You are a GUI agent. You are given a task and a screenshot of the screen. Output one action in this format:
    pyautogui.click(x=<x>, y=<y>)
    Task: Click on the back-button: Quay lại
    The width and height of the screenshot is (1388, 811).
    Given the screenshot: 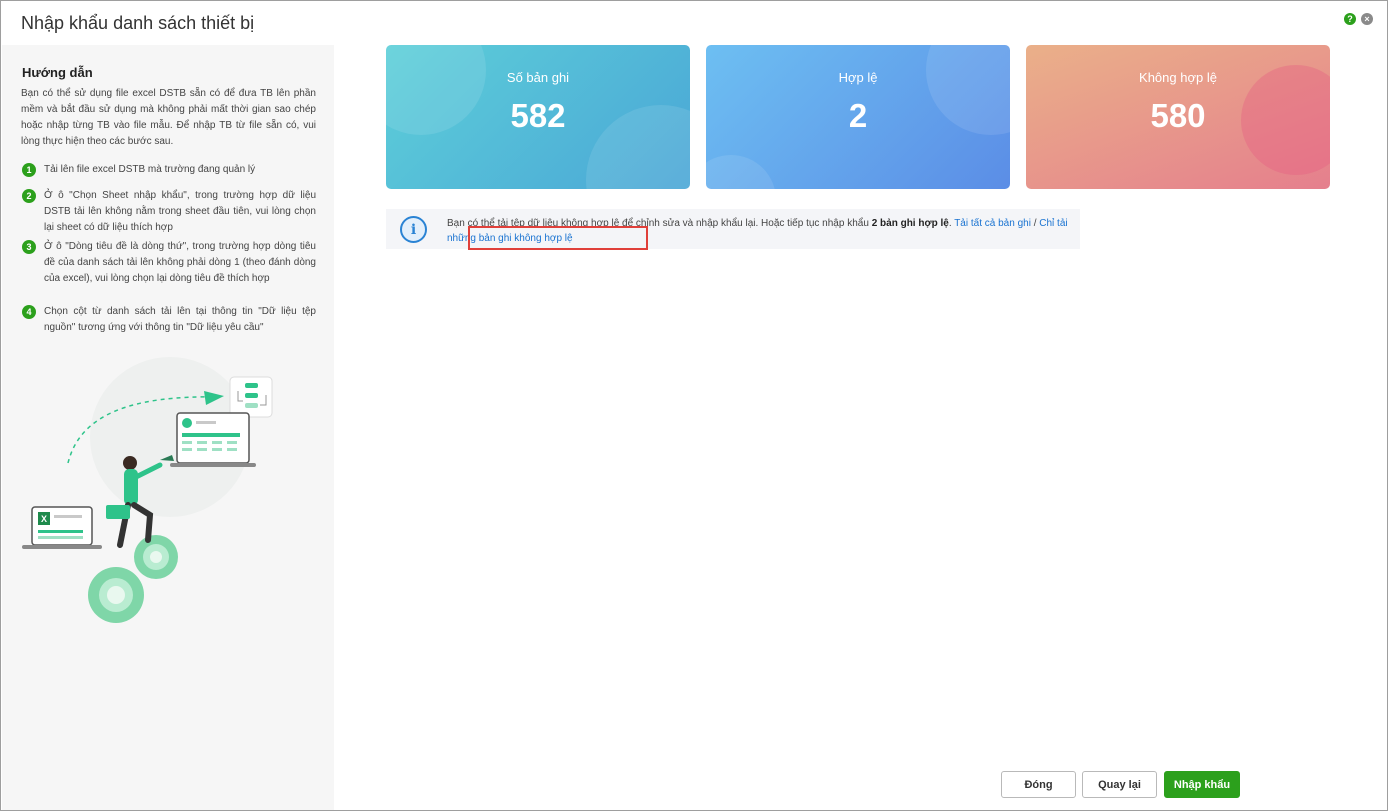 What is the action you would take?
    pyautogui.click(x=1119, y=784)
    